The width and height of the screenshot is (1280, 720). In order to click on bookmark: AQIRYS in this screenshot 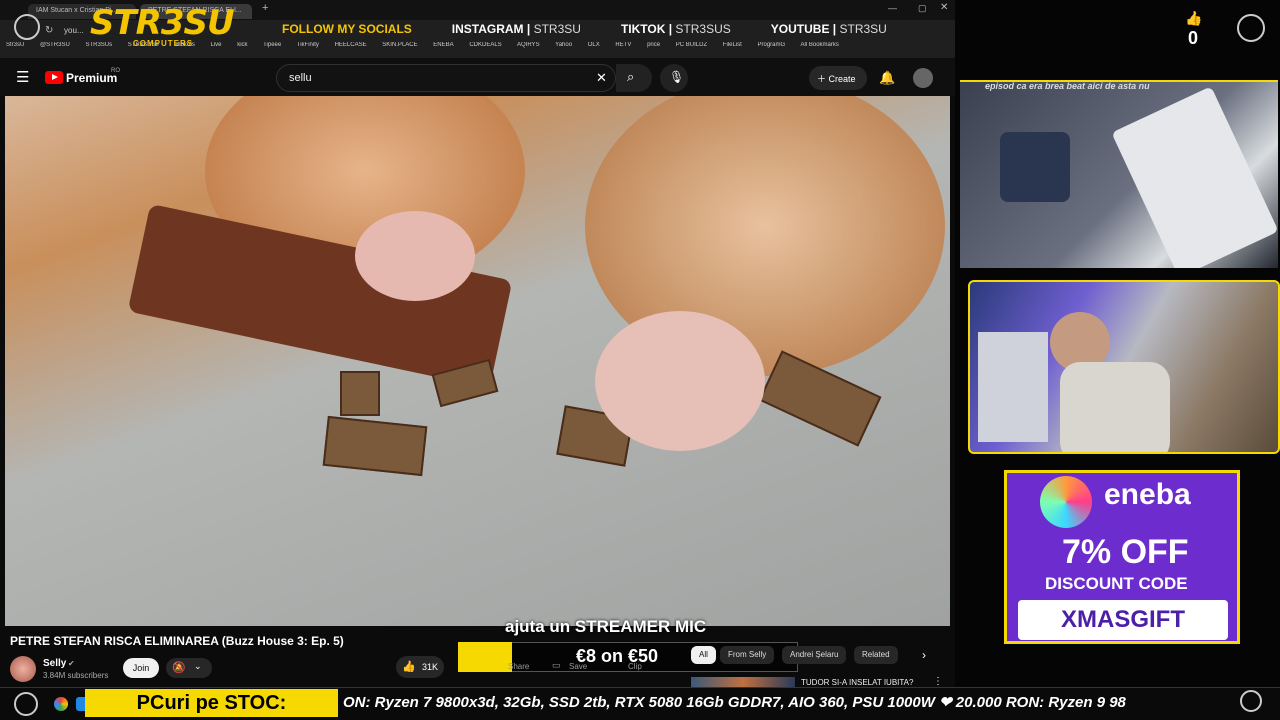, I will do `click(528, 45)`.